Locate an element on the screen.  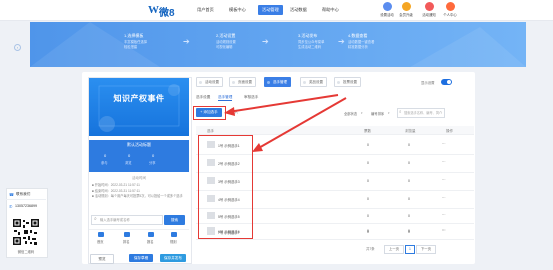
card-title: 默认活动标题 is located at coordinates (139, 144).